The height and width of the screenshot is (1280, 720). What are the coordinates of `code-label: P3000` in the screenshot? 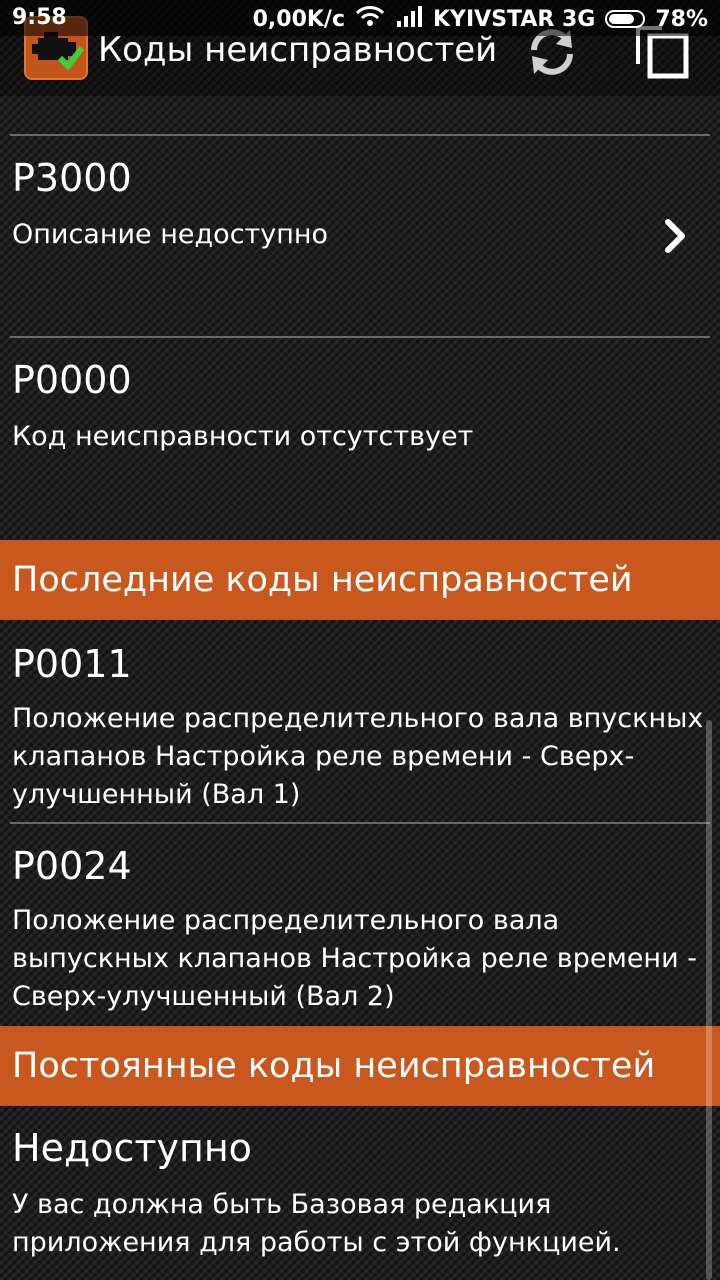 It's located at (72, 178).